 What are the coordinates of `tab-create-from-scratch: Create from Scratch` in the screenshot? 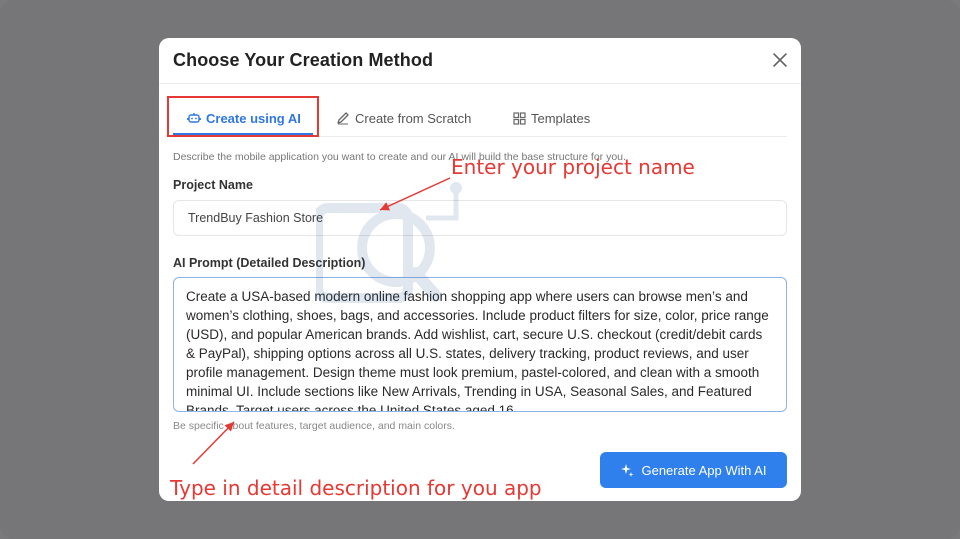 It's located at (403, 118).